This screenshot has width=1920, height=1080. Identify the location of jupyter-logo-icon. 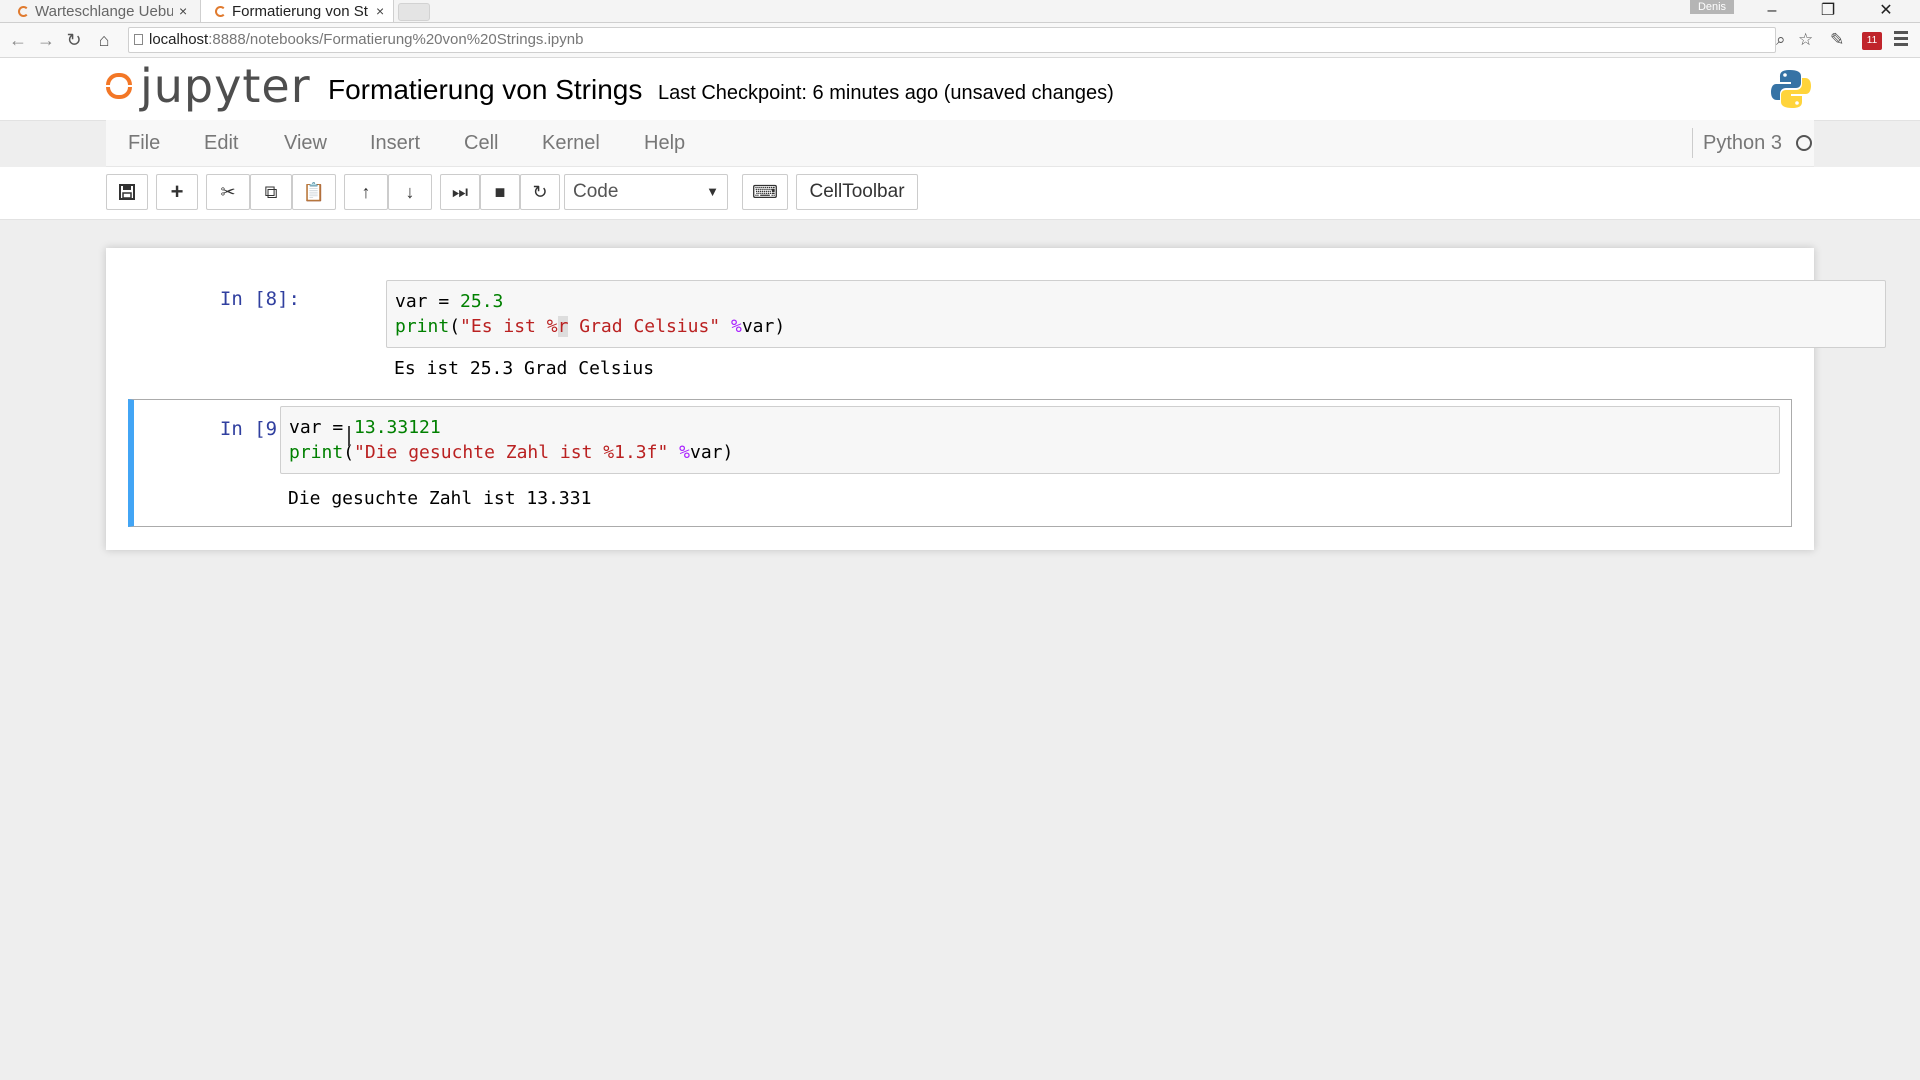
(119, 86).